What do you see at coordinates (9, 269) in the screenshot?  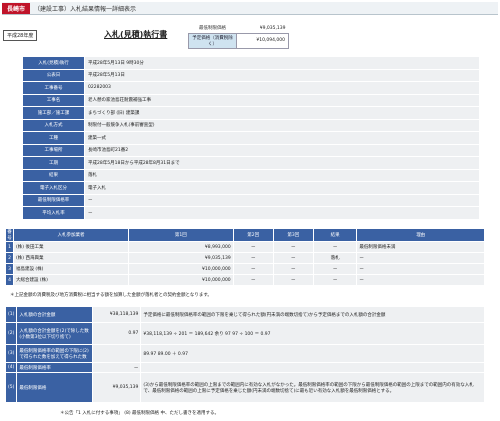 I see `bid-cell-no: 3` at bounding box center [9, 269].